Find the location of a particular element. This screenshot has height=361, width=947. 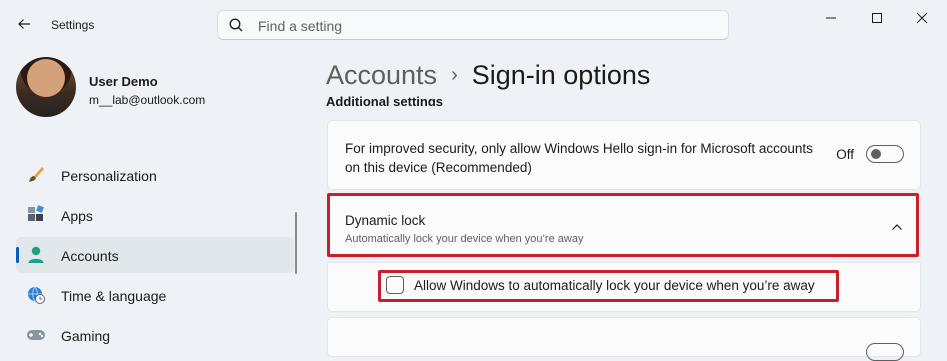

back-arrow-icon is located at coordinates (24, 24).